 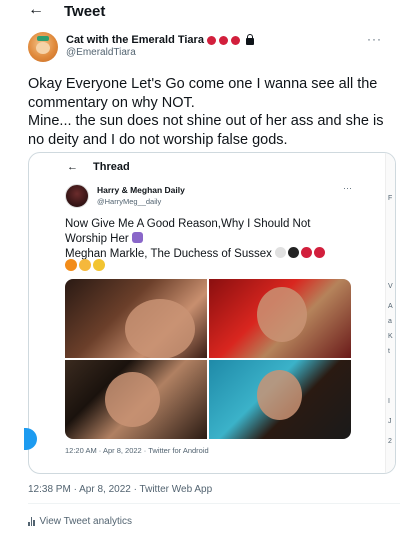 I want to click on divider, so click(x=214, y=503).